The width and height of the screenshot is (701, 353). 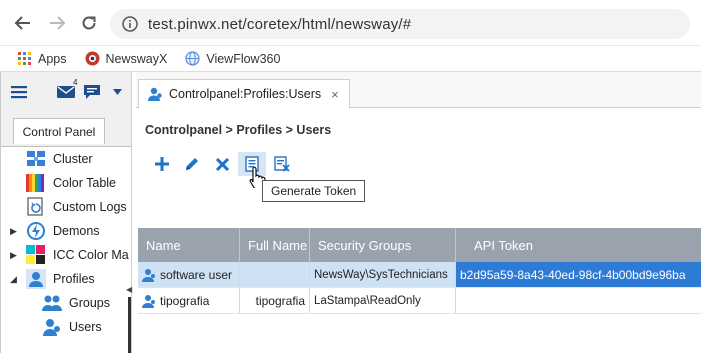 I want to click on delete-user-button, so click(x=222, y=164).